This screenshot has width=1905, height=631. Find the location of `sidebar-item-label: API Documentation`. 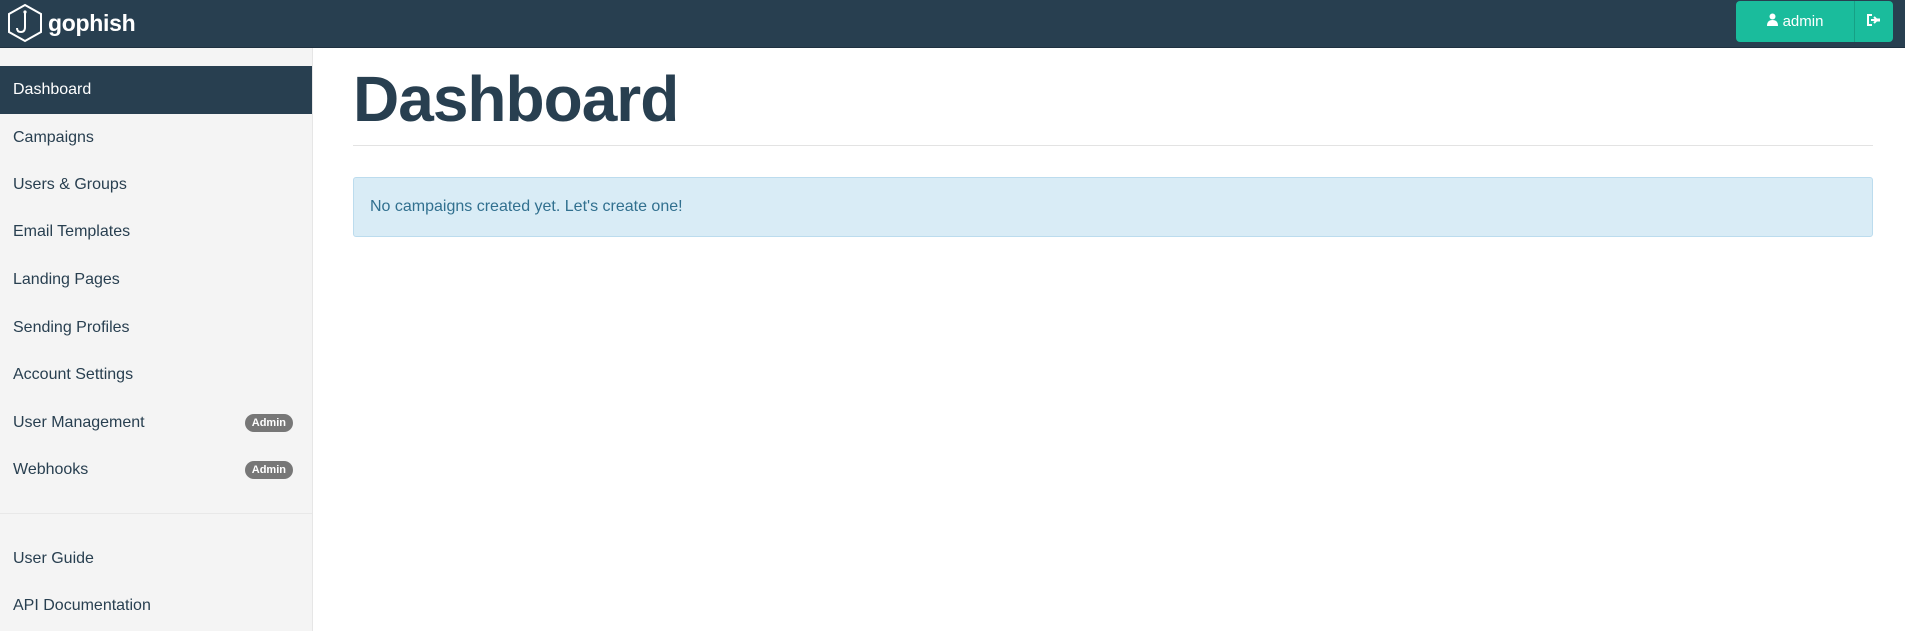

sidebar-item-label: API Documentation is located at coordinates (82, 605).